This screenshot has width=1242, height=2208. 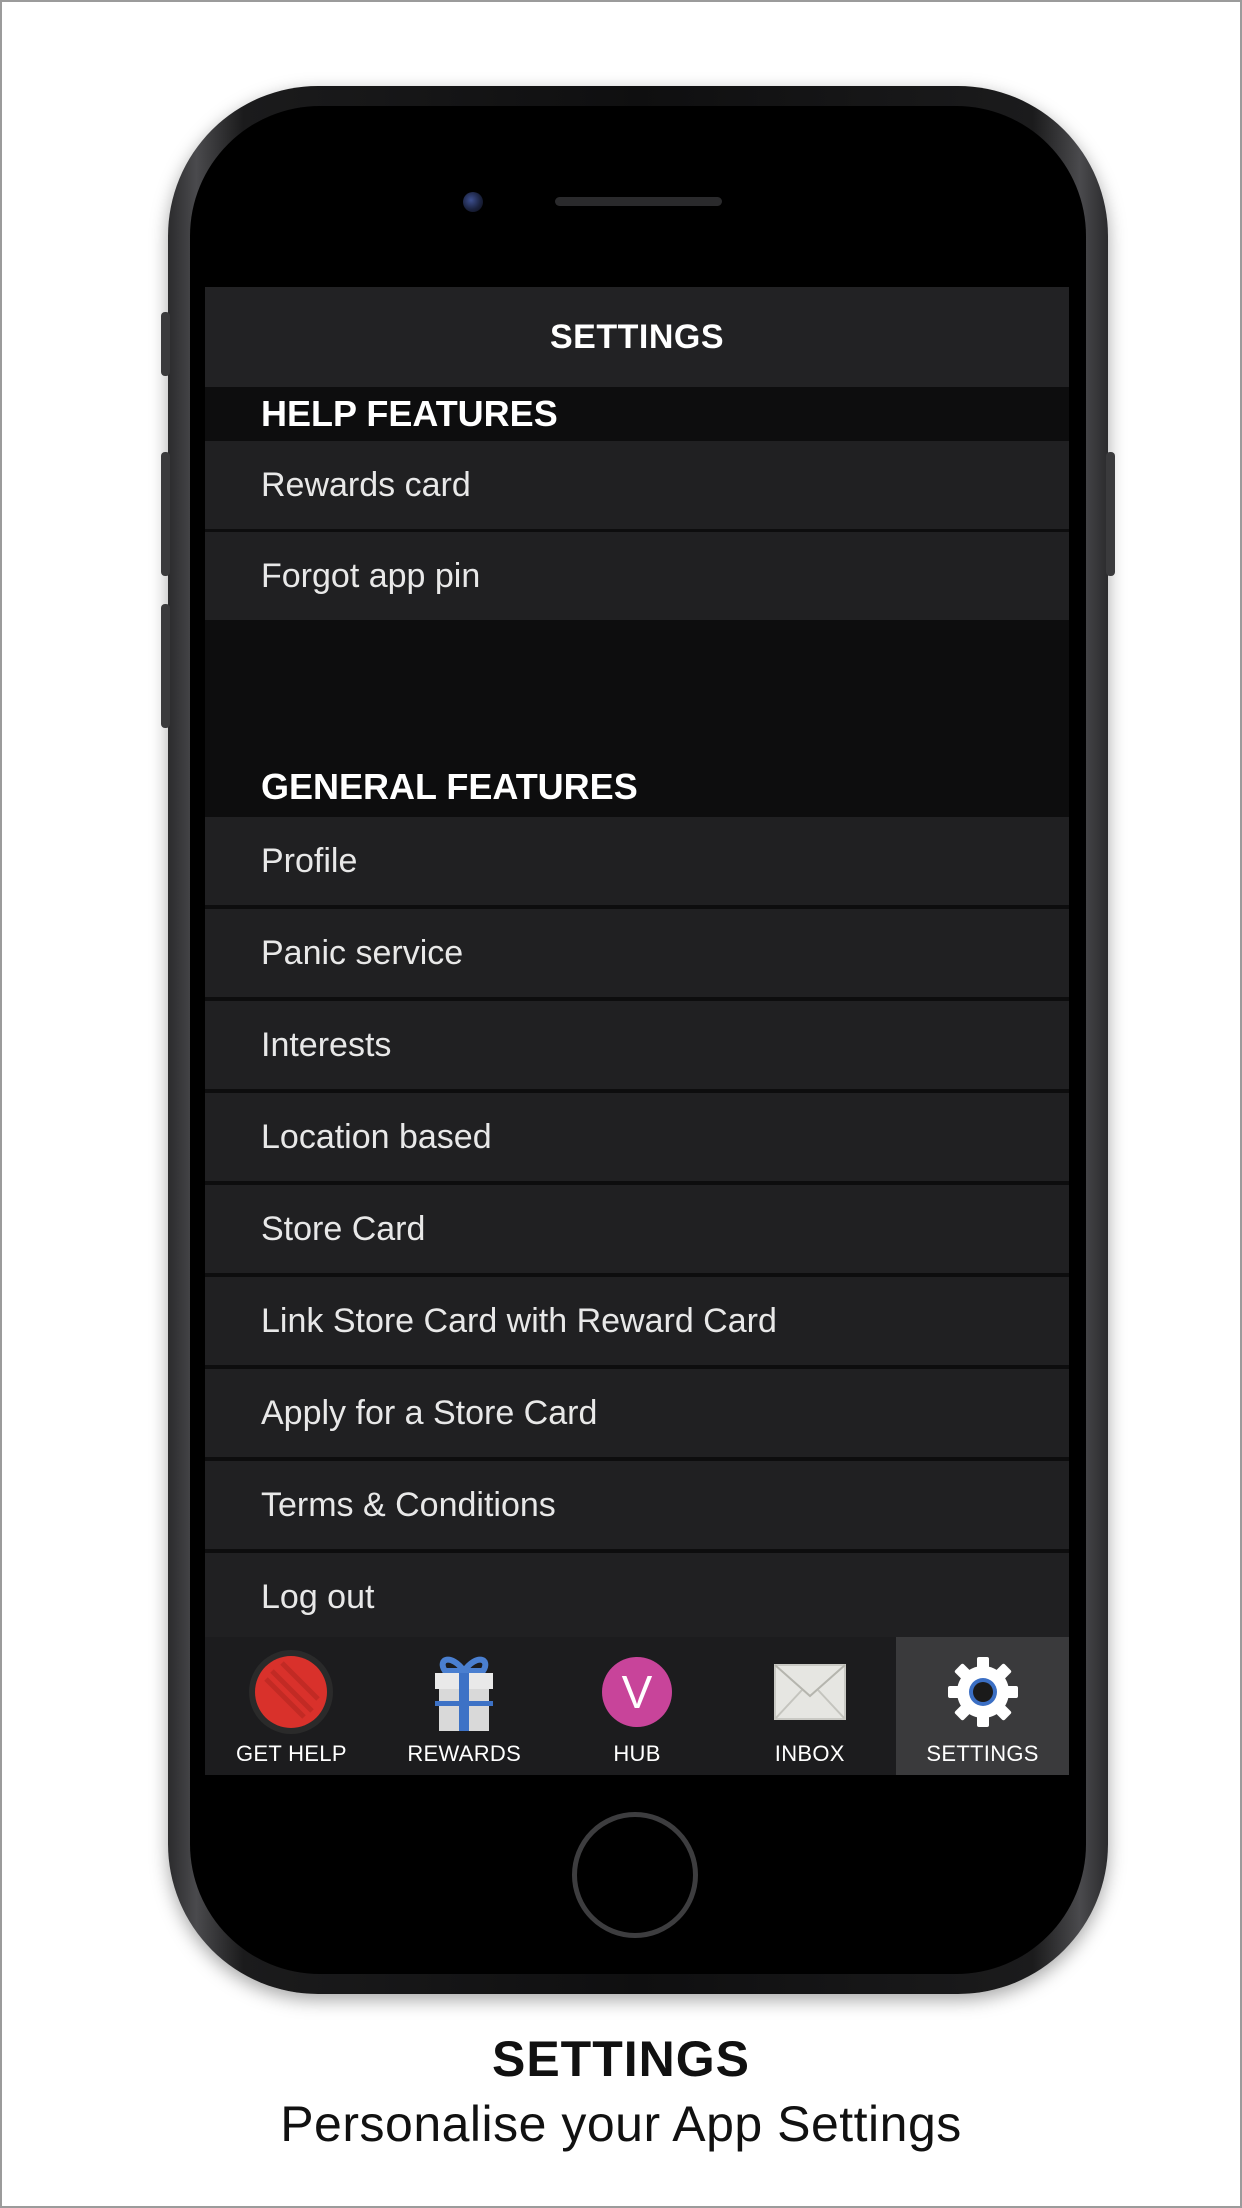 I want to click on volume-up-button, so click(x=165, y=514).